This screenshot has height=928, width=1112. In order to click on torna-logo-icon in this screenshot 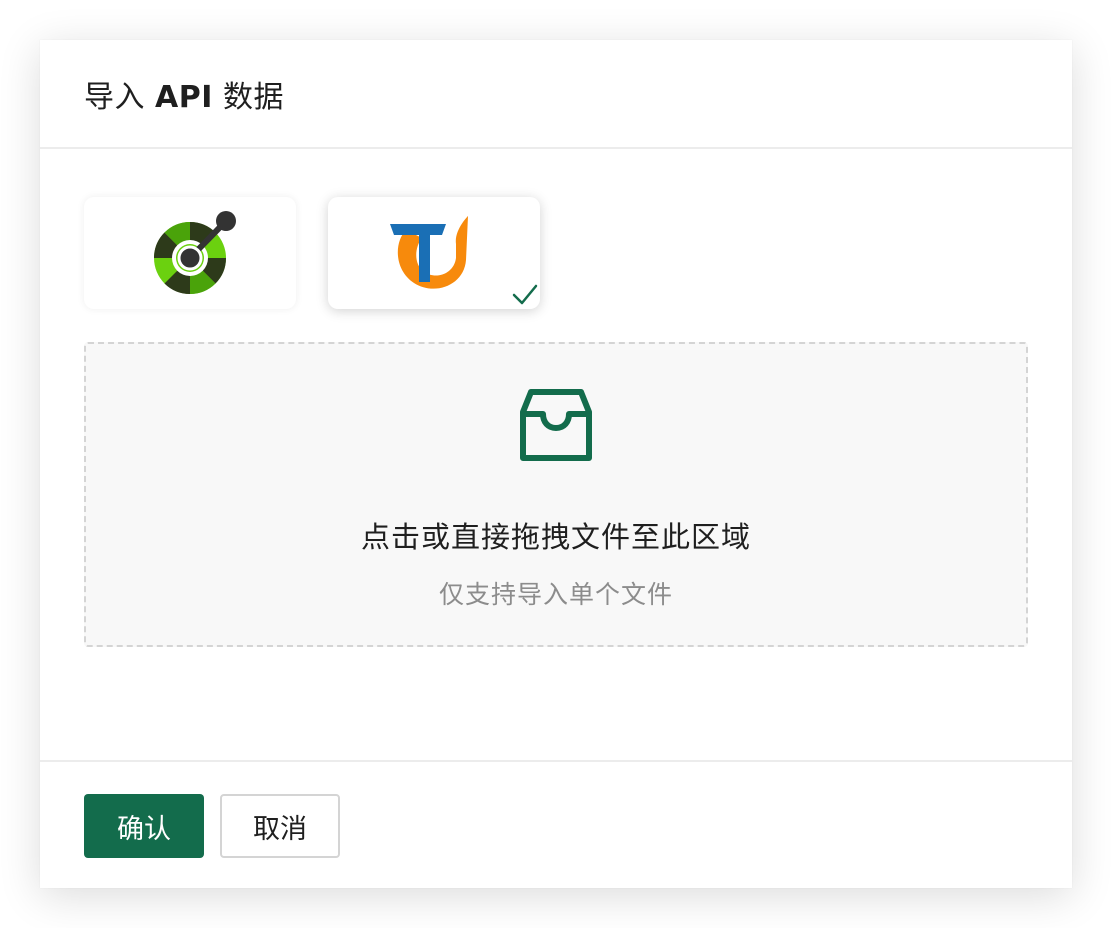, I will do `click(429, 252)`.